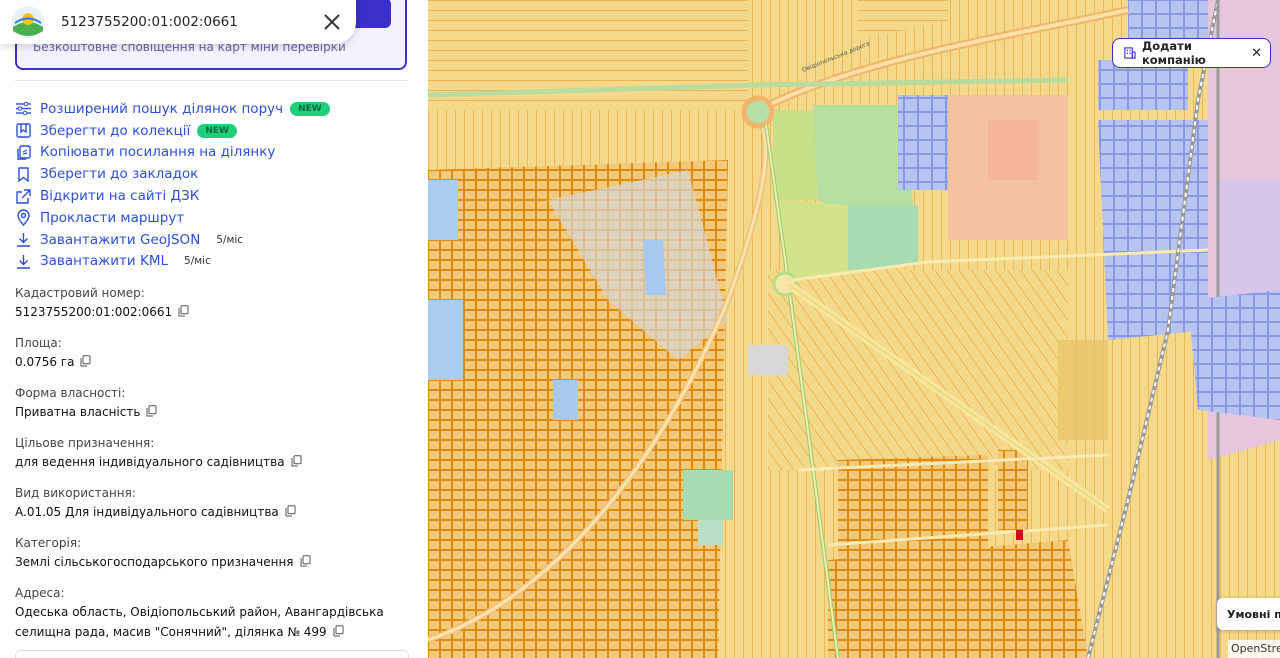 This screenshot has height=658, width=1280. Describe the element at coordinates (119, 174) in the screenshot. I see `action-label: Зберегти до закладок` at that location.